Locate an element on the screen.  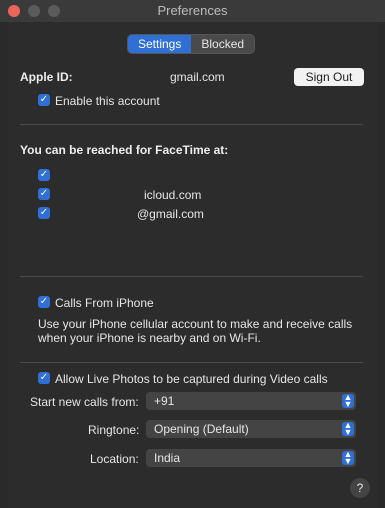
reached-heading: You can be reached for FaceTime at: is located at coordinates (124, 150).